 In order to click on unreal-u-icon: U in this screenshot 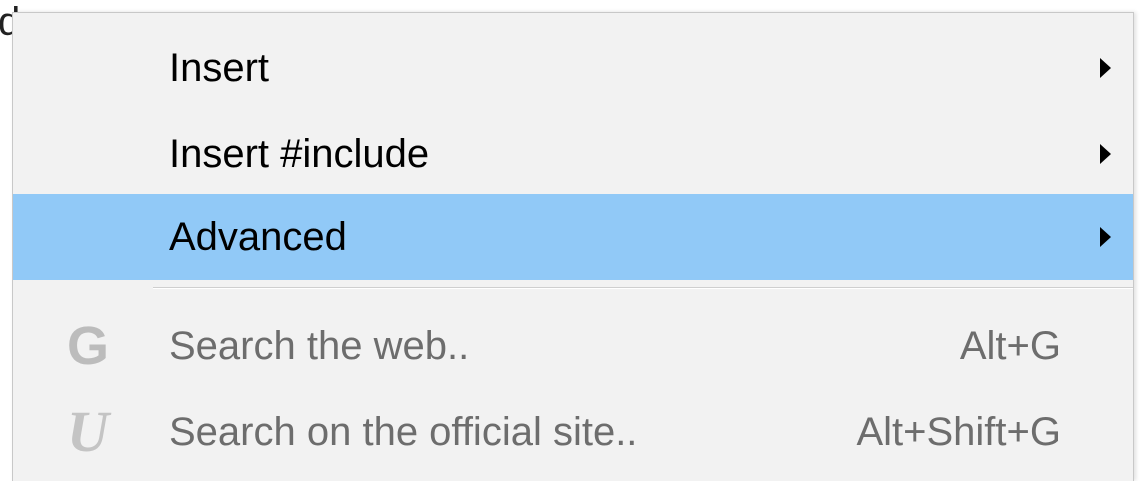, I will do `click(88, 431)`.